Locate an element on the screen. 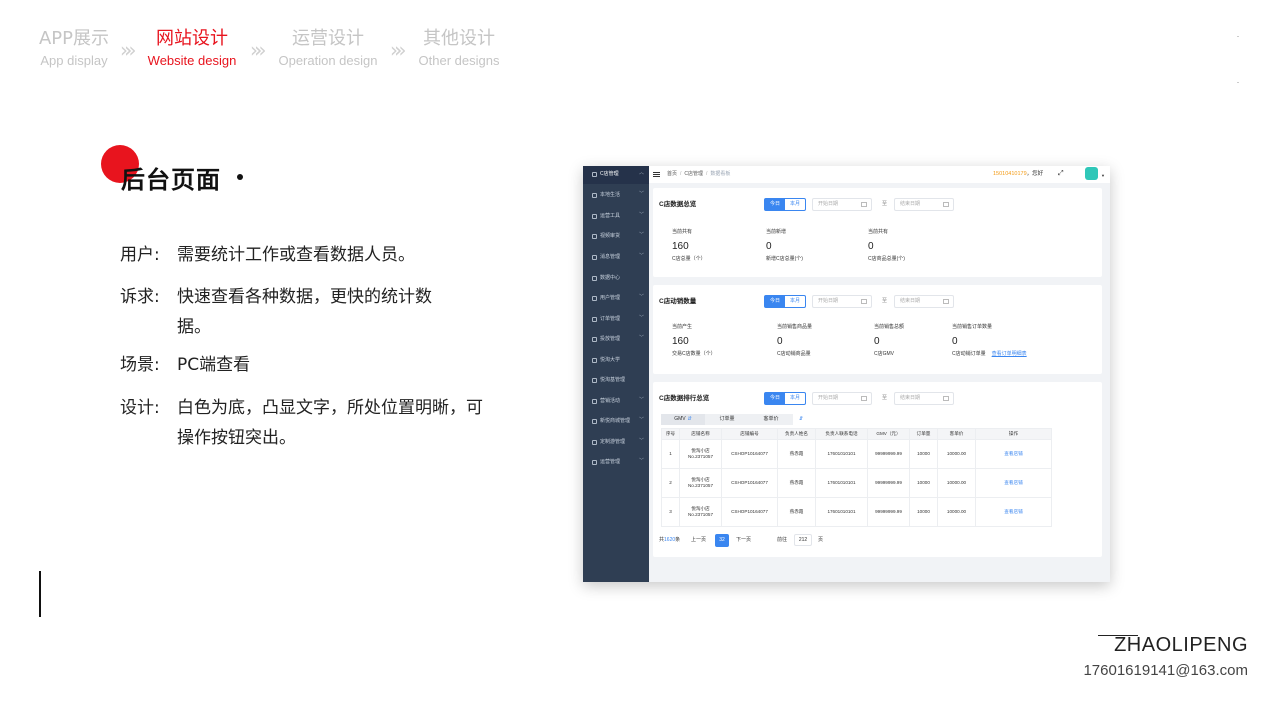  breadcrumb: 首页 / C店管理 / 数据看板 is located at coordinates (698, 174).